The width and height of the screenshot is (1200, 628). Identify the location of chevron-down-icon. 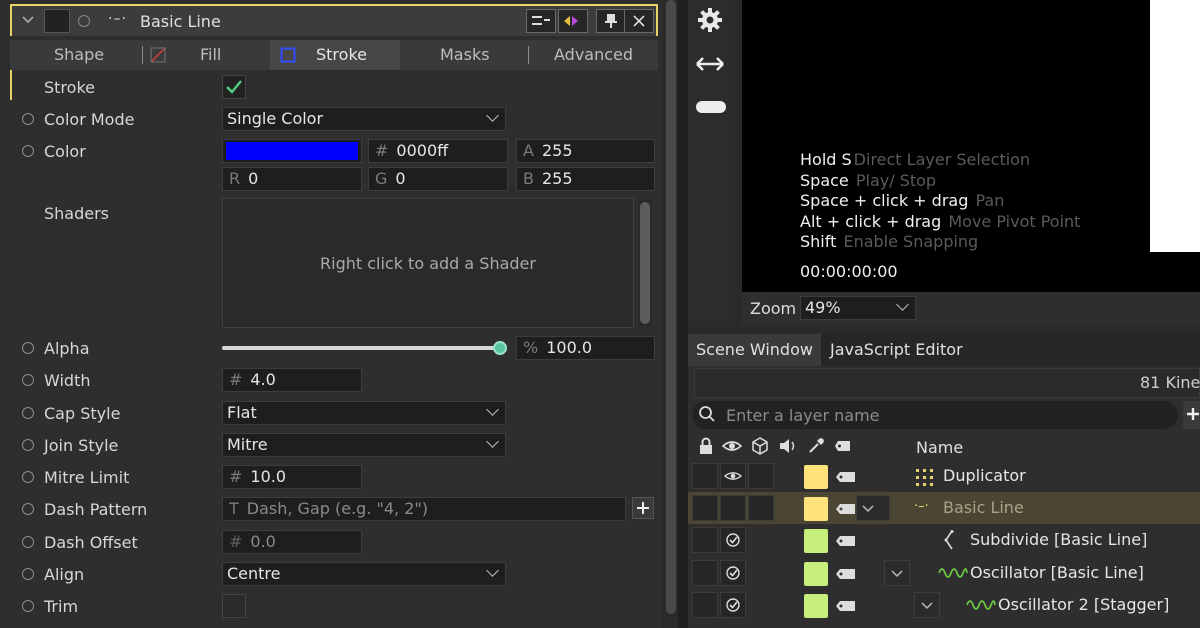
(28, 20).